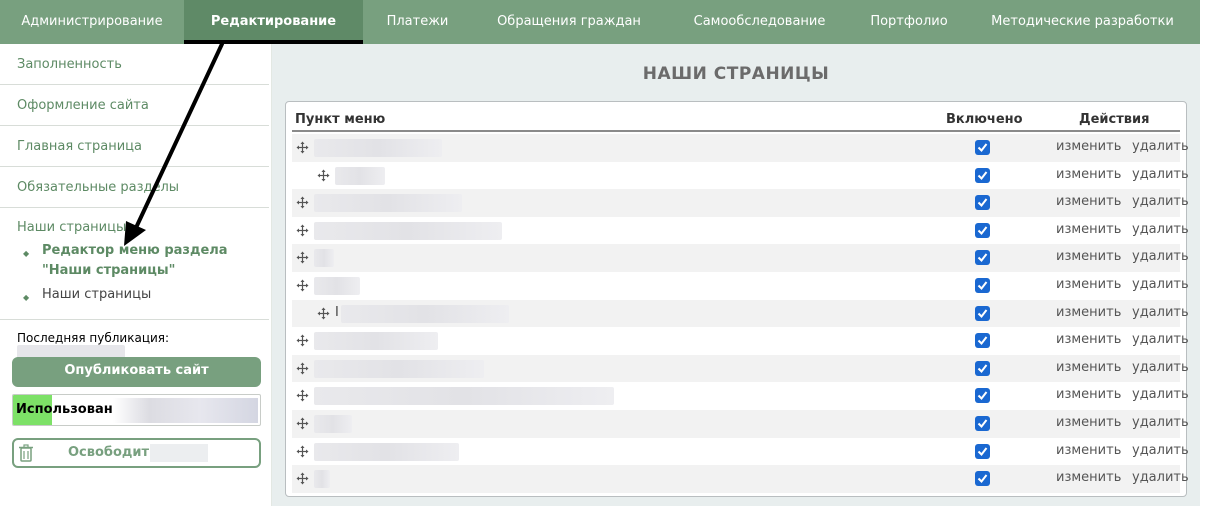  I want to click on header-menu-item: Пункт меню, so click(340, 119).